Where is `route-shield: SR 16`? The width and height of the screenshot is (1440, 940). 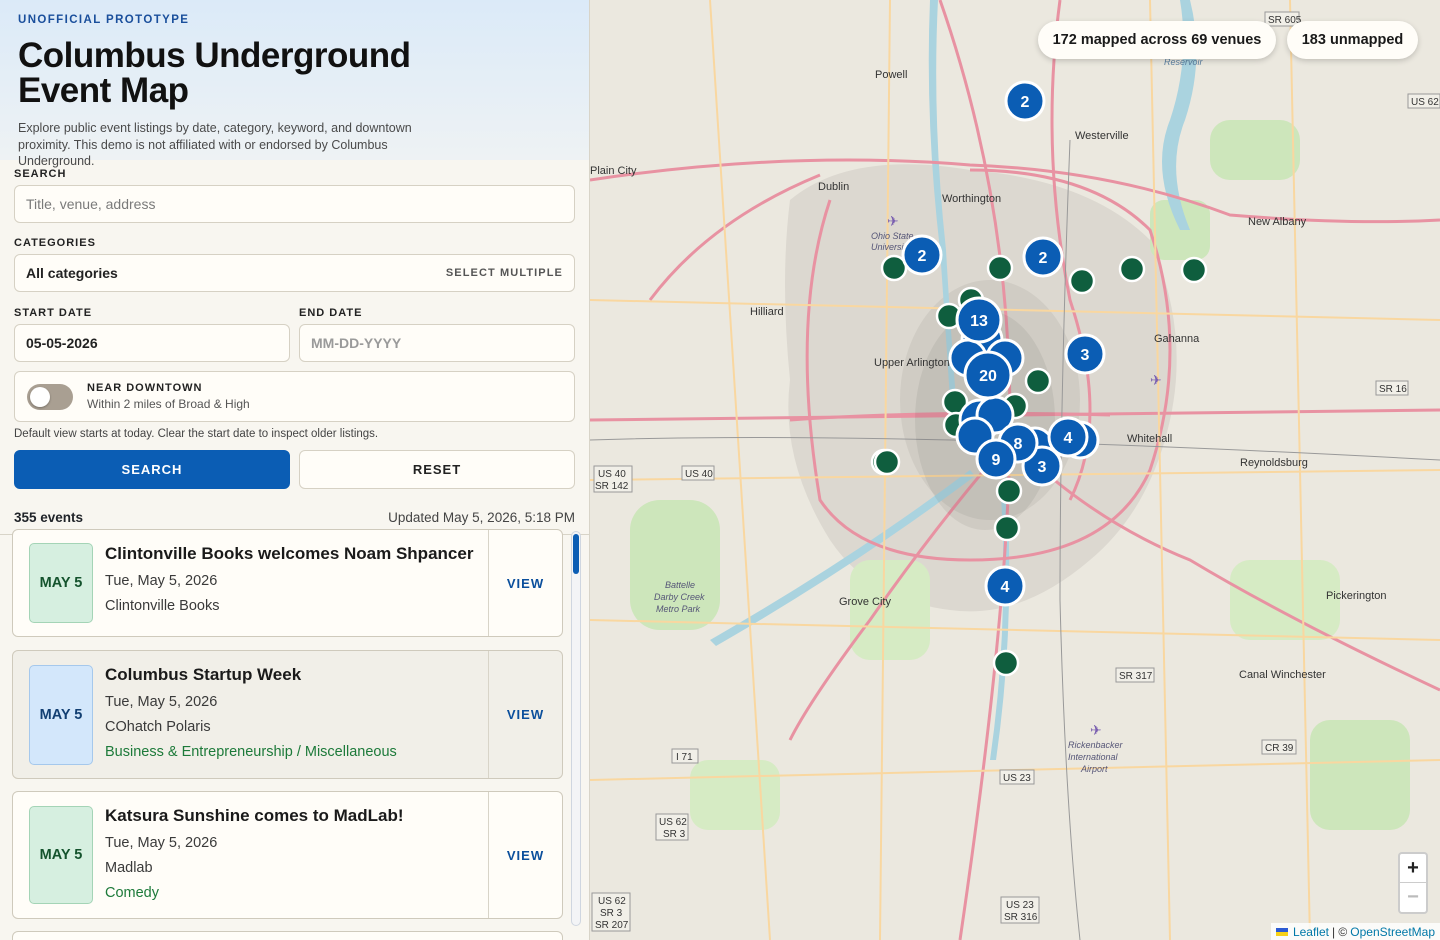
route-shield: SR 16 is located at coordinates (1392, 388).